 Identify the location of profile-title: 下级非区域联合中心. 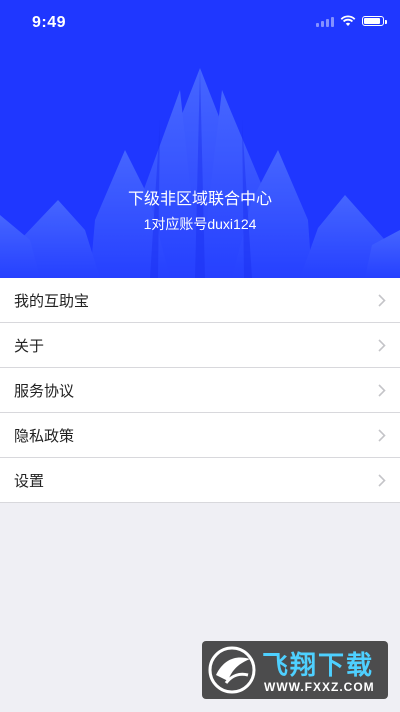
(199, 199).